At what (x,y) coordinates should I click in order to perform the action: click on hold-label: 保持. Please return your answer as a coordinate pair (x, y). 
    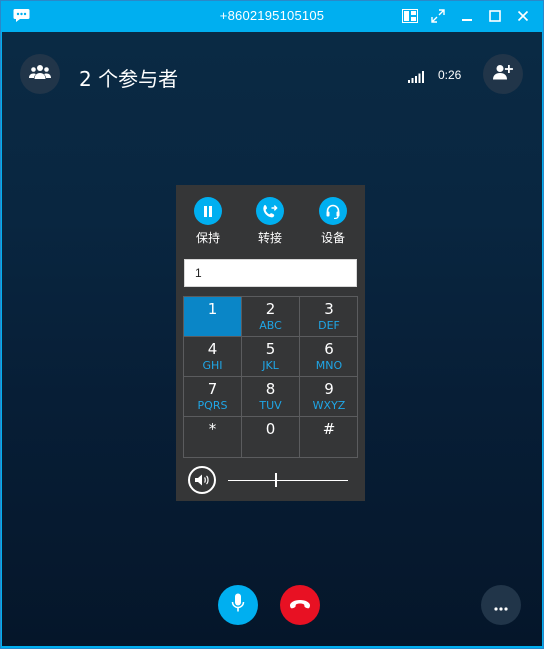
    Looking at the image, I should click on (207, 238).